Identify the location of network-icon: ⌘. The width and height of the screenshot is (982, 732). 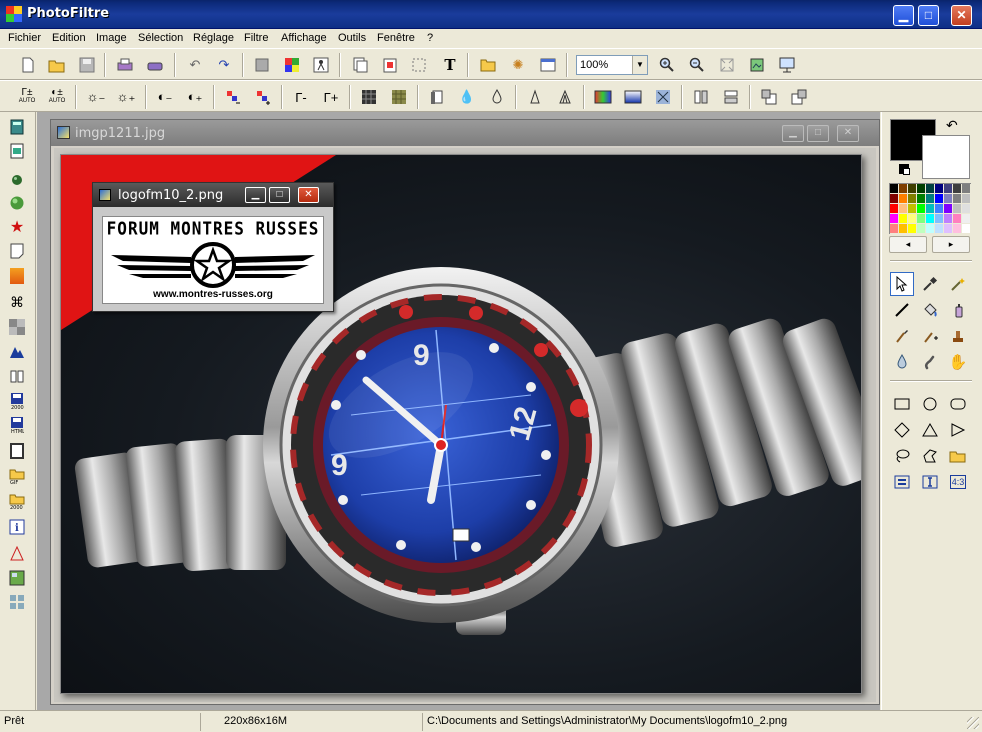
(17, 302).